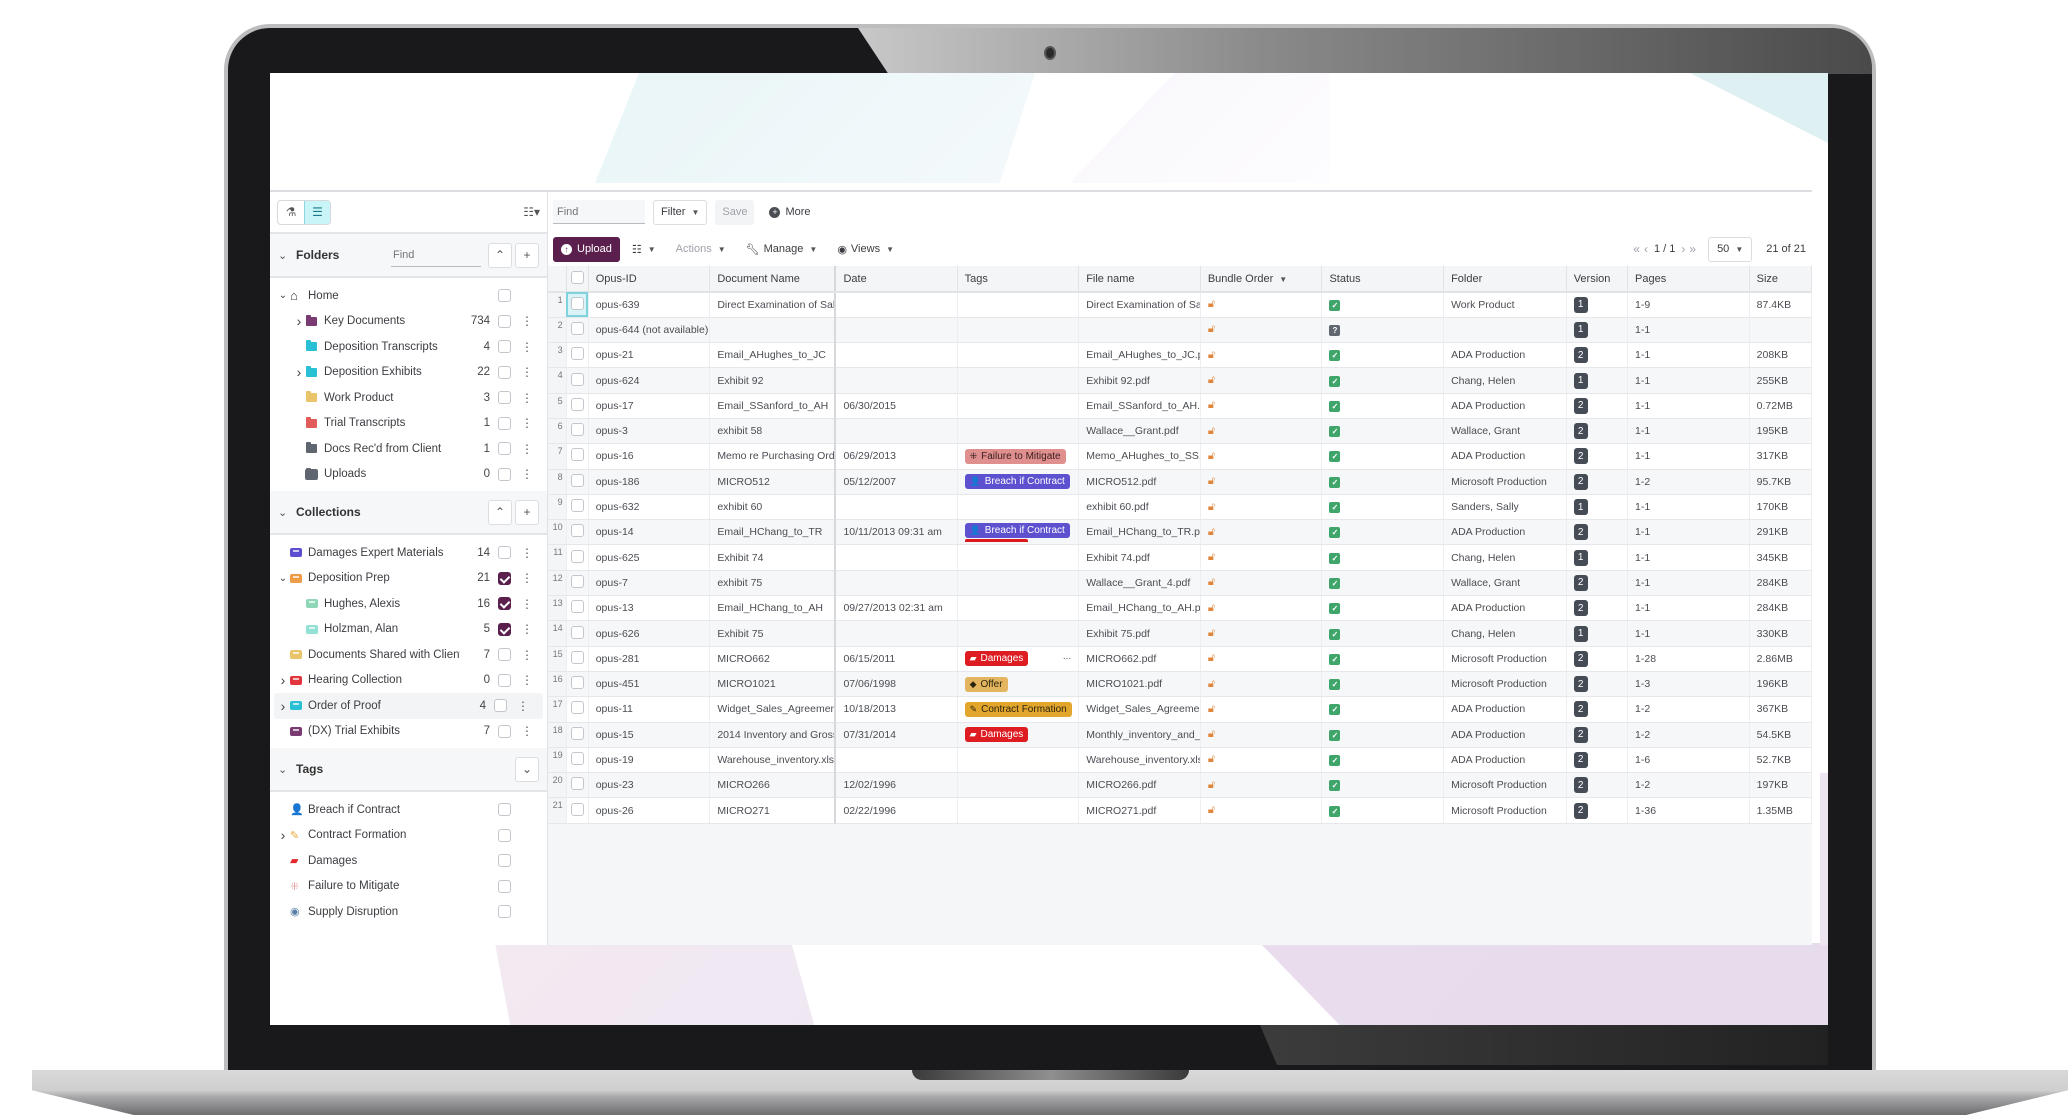 The height and width of the screenshot is (1115, 2068). Describe the element at coordinates (408, 655) in the screenshot. I see `collection-item: Documents Shared with Client 7 ⋮` at that location.